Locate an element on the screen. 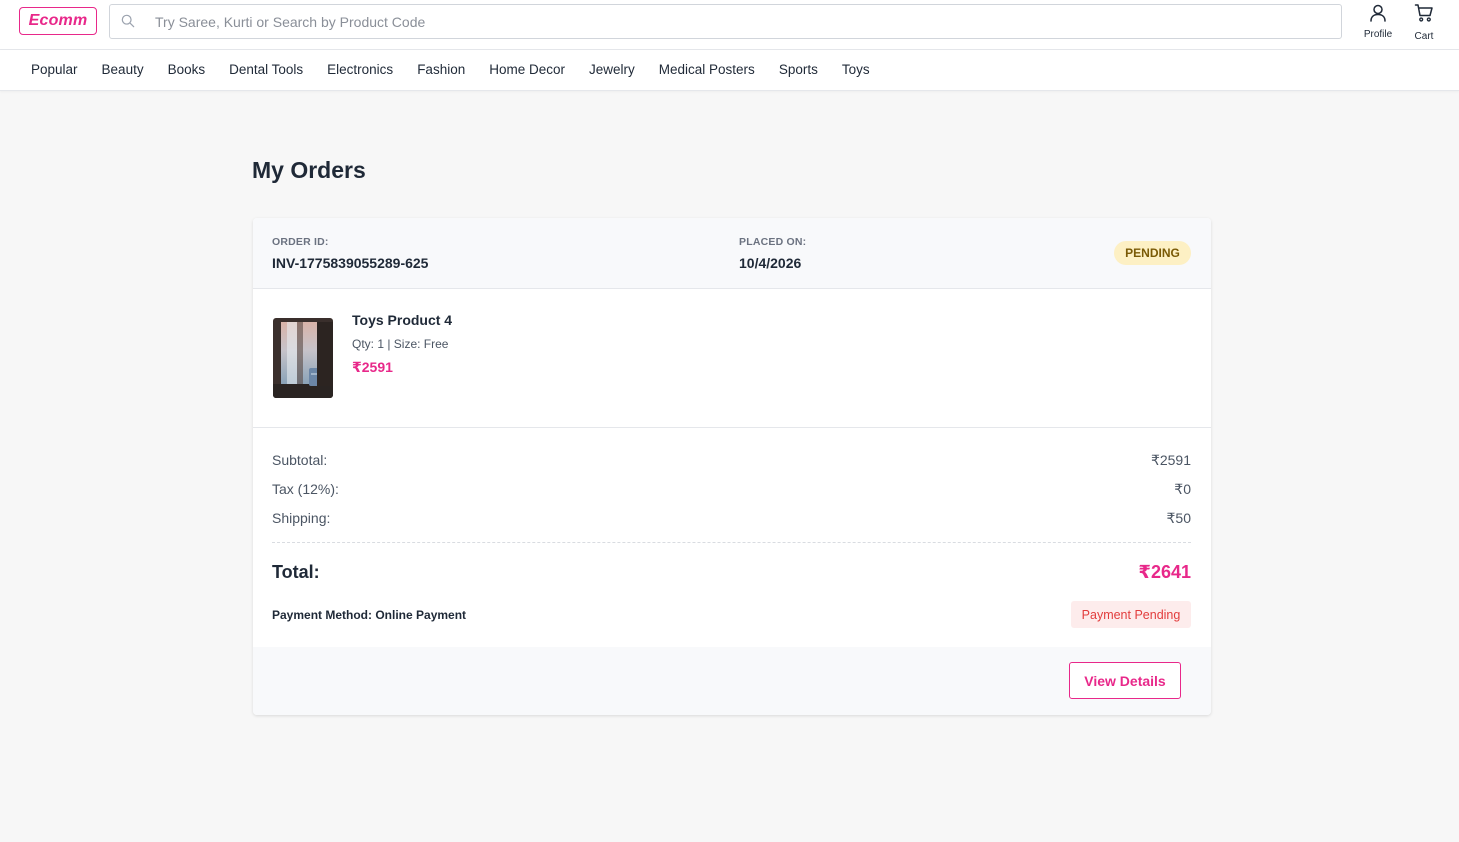 This screenshot has height=842, width=1459. product-price: ₹2591 is located at coordinates (372, 367).